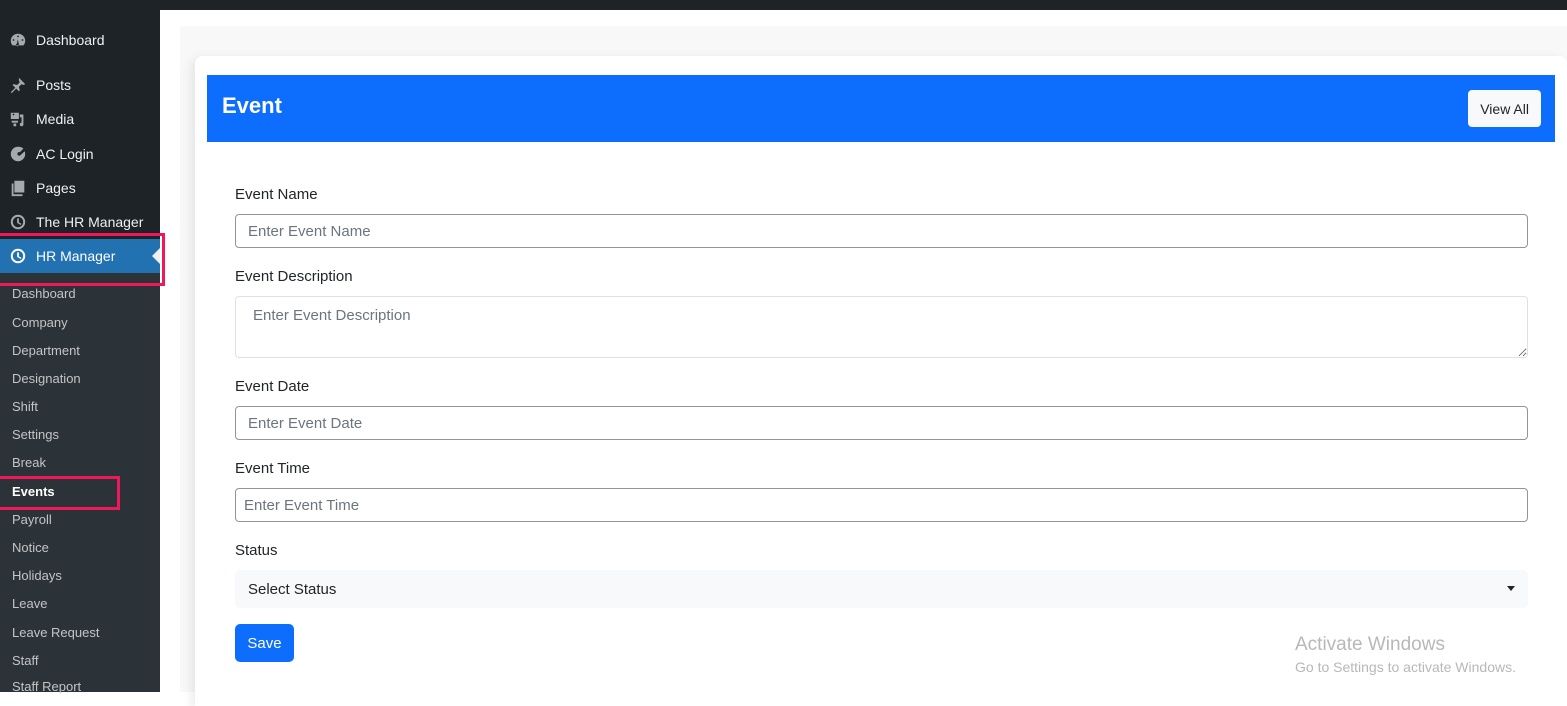 Image resolution: width=1567 pixels, height=706 pixels. I want to click on submenu-item-leave-request: Leave Request, so click(55, 633).